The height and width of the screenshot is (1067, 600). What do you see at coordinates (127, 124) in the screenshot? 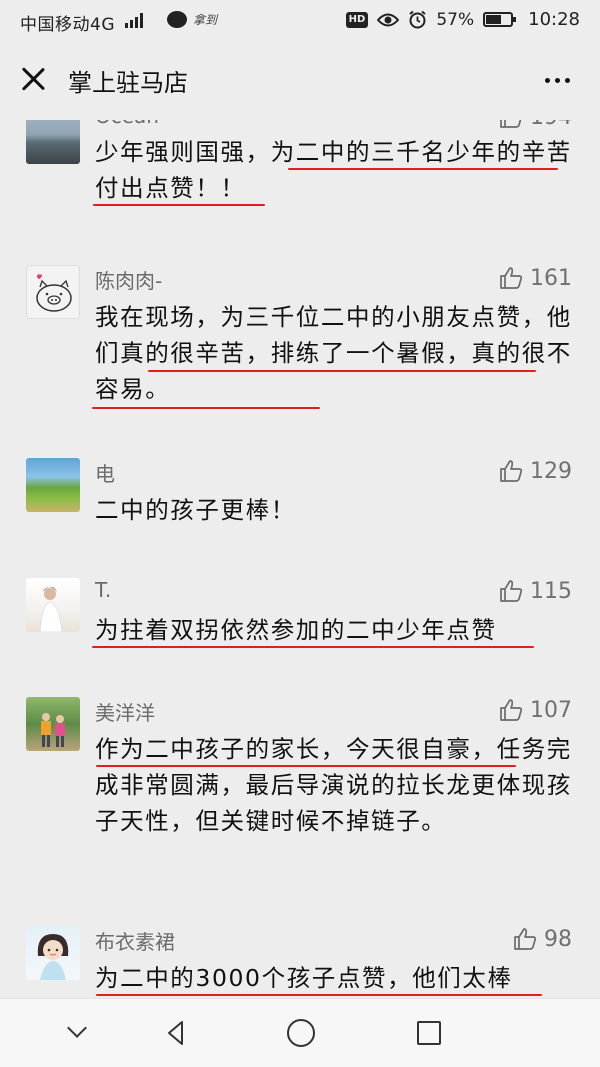
I see `comment-username: Ocean` at bounding box center [127, 124].